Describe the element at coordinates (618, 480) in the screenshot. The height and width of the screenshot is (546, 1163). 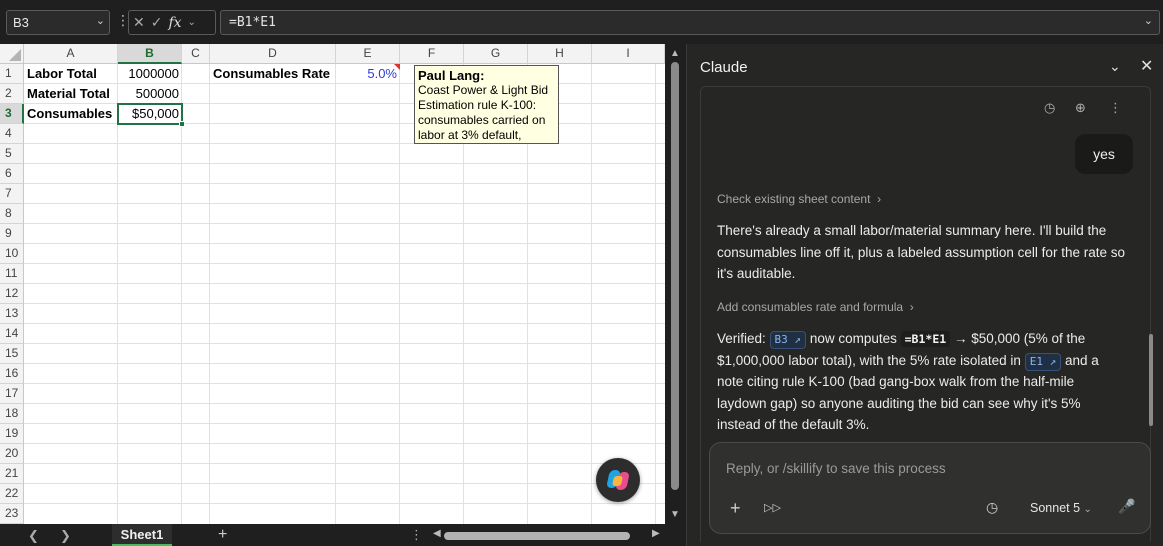
I see `copilot-button` at that location.